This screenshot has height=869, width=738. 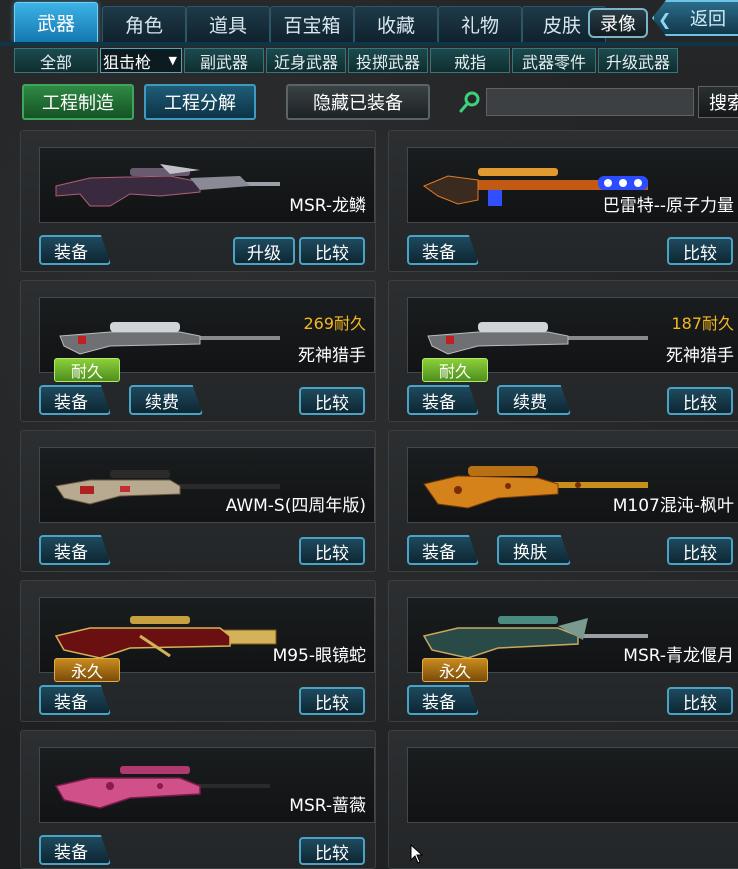 What do you see at coordinates (319, 656) in the screenshot?
I see `weapon-name: M95-眼镜蛇` at bounding box center [319, 656].